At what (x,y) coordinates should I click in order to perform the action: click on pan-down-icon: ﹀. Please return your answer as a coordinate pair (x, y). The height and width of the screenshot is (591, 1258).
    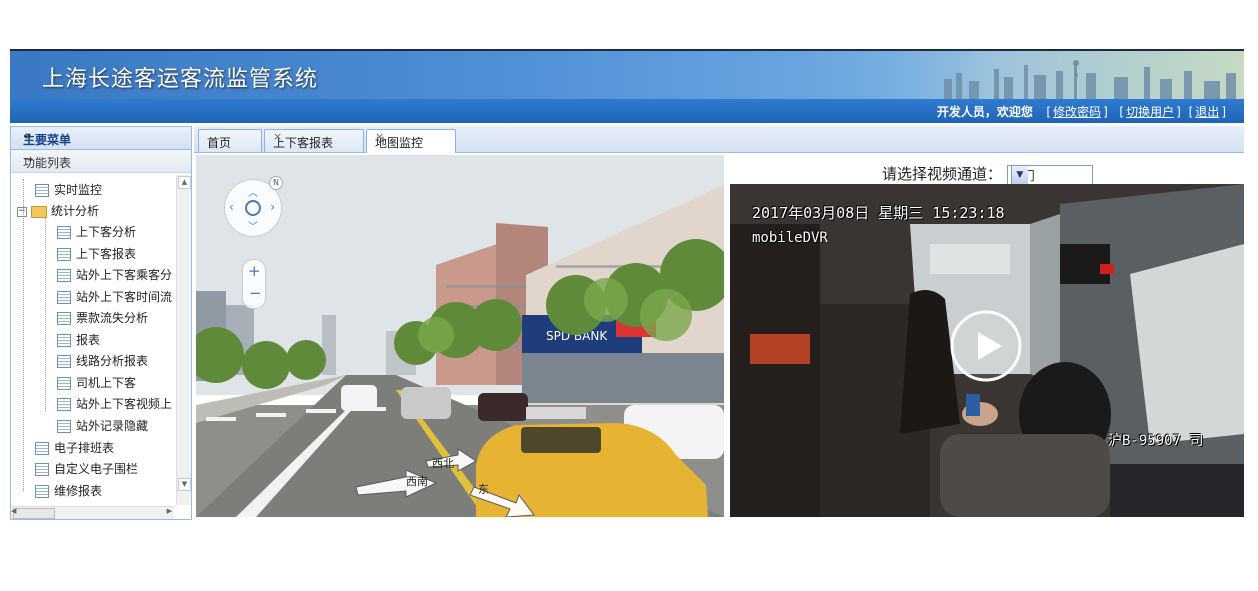
    Looking at the image, I should click on (253, 225).